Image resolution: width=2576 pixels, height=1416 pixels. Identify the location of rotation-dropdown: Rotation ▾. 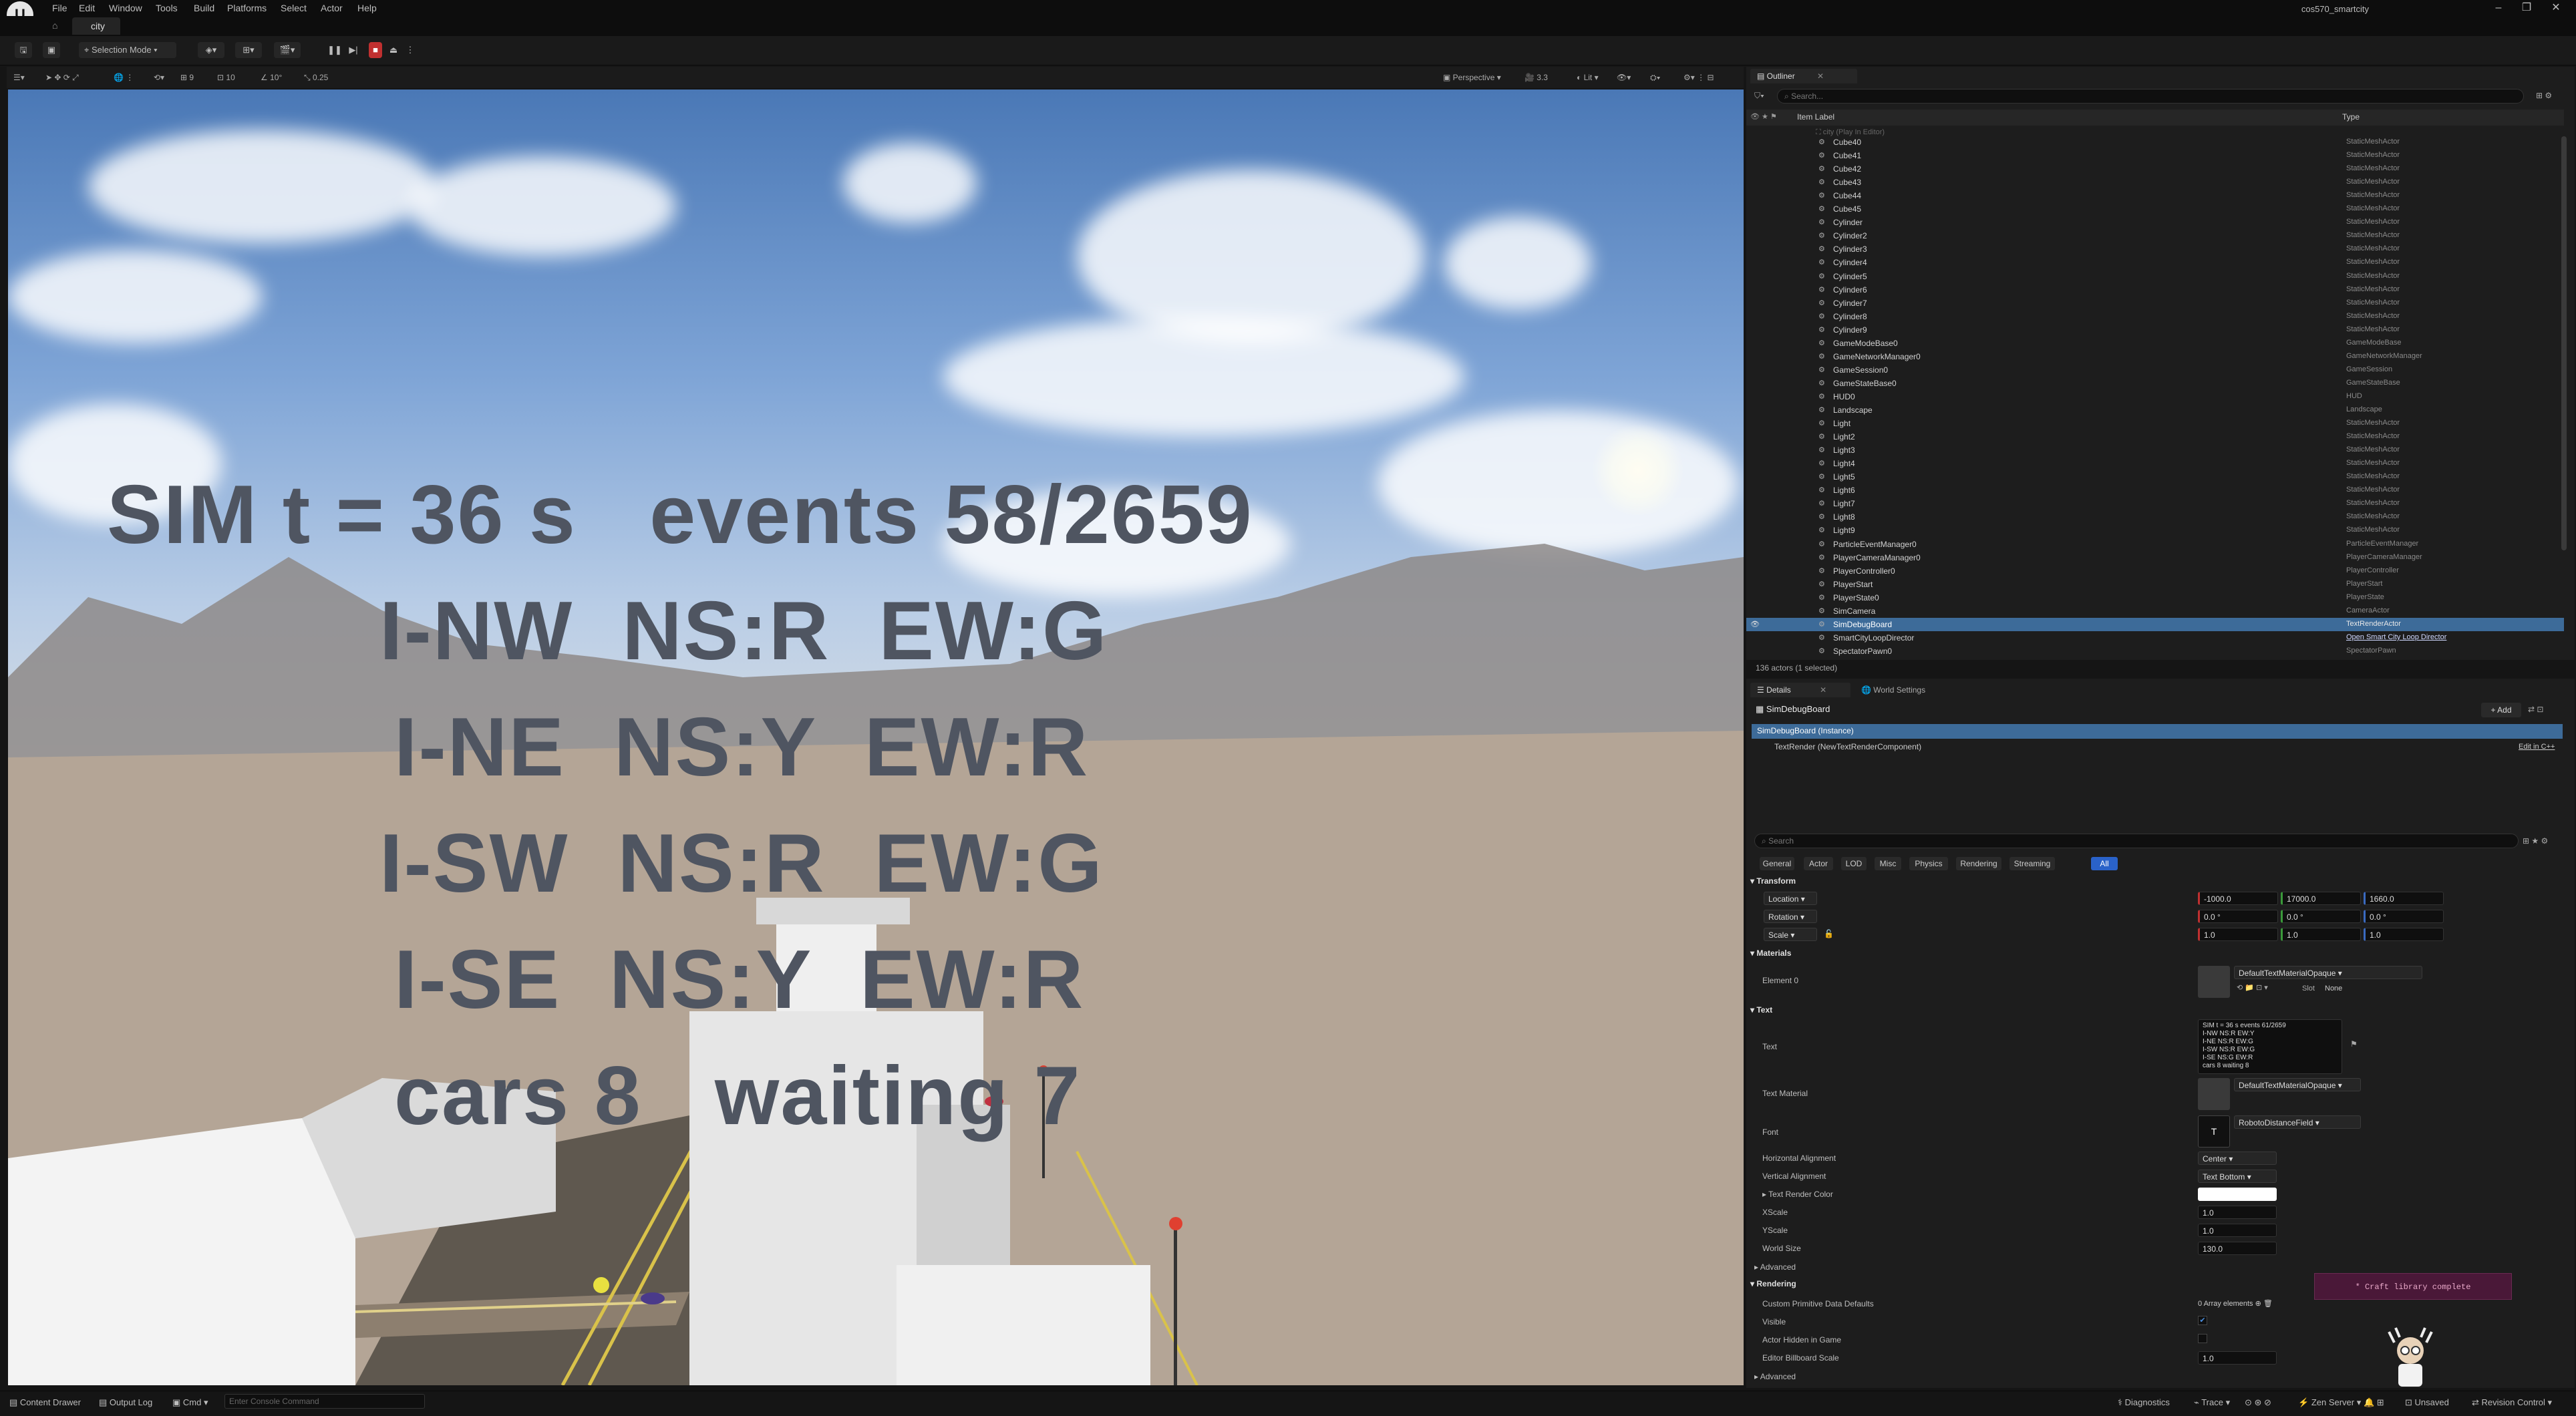
(1790, 916).